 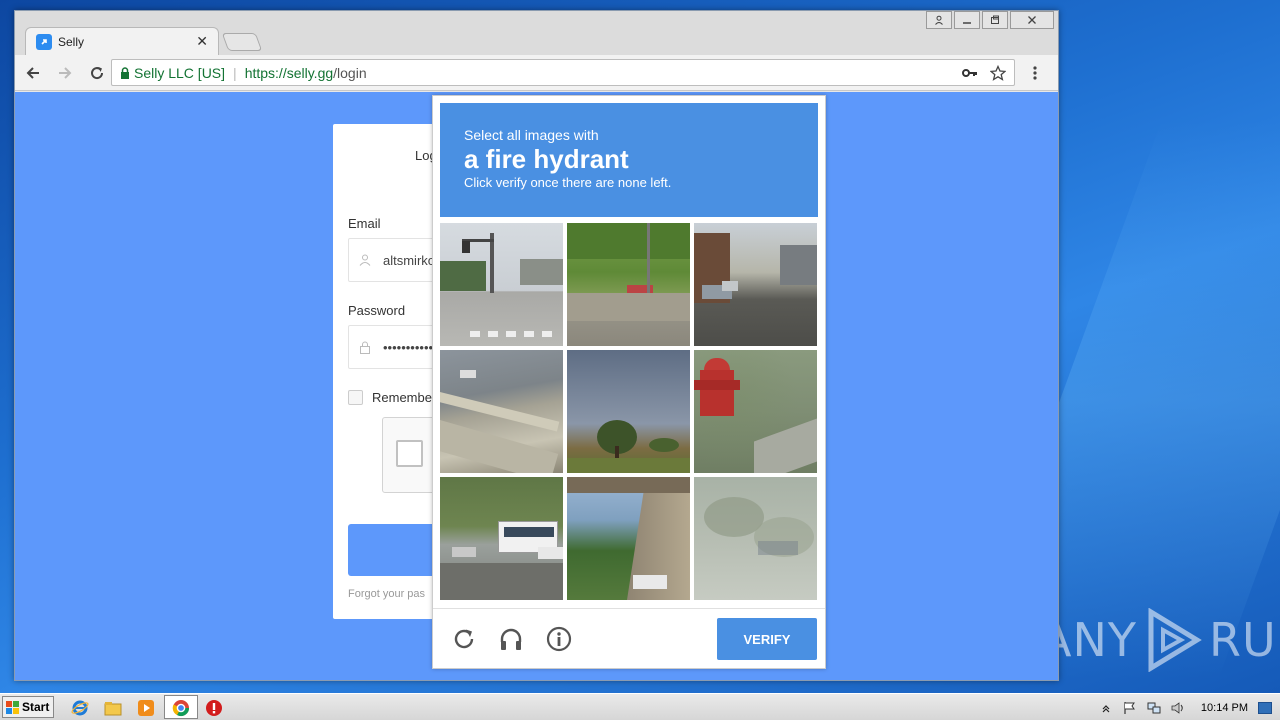 I want to click on forward-arrow-icon, so click(x=65, y=72).